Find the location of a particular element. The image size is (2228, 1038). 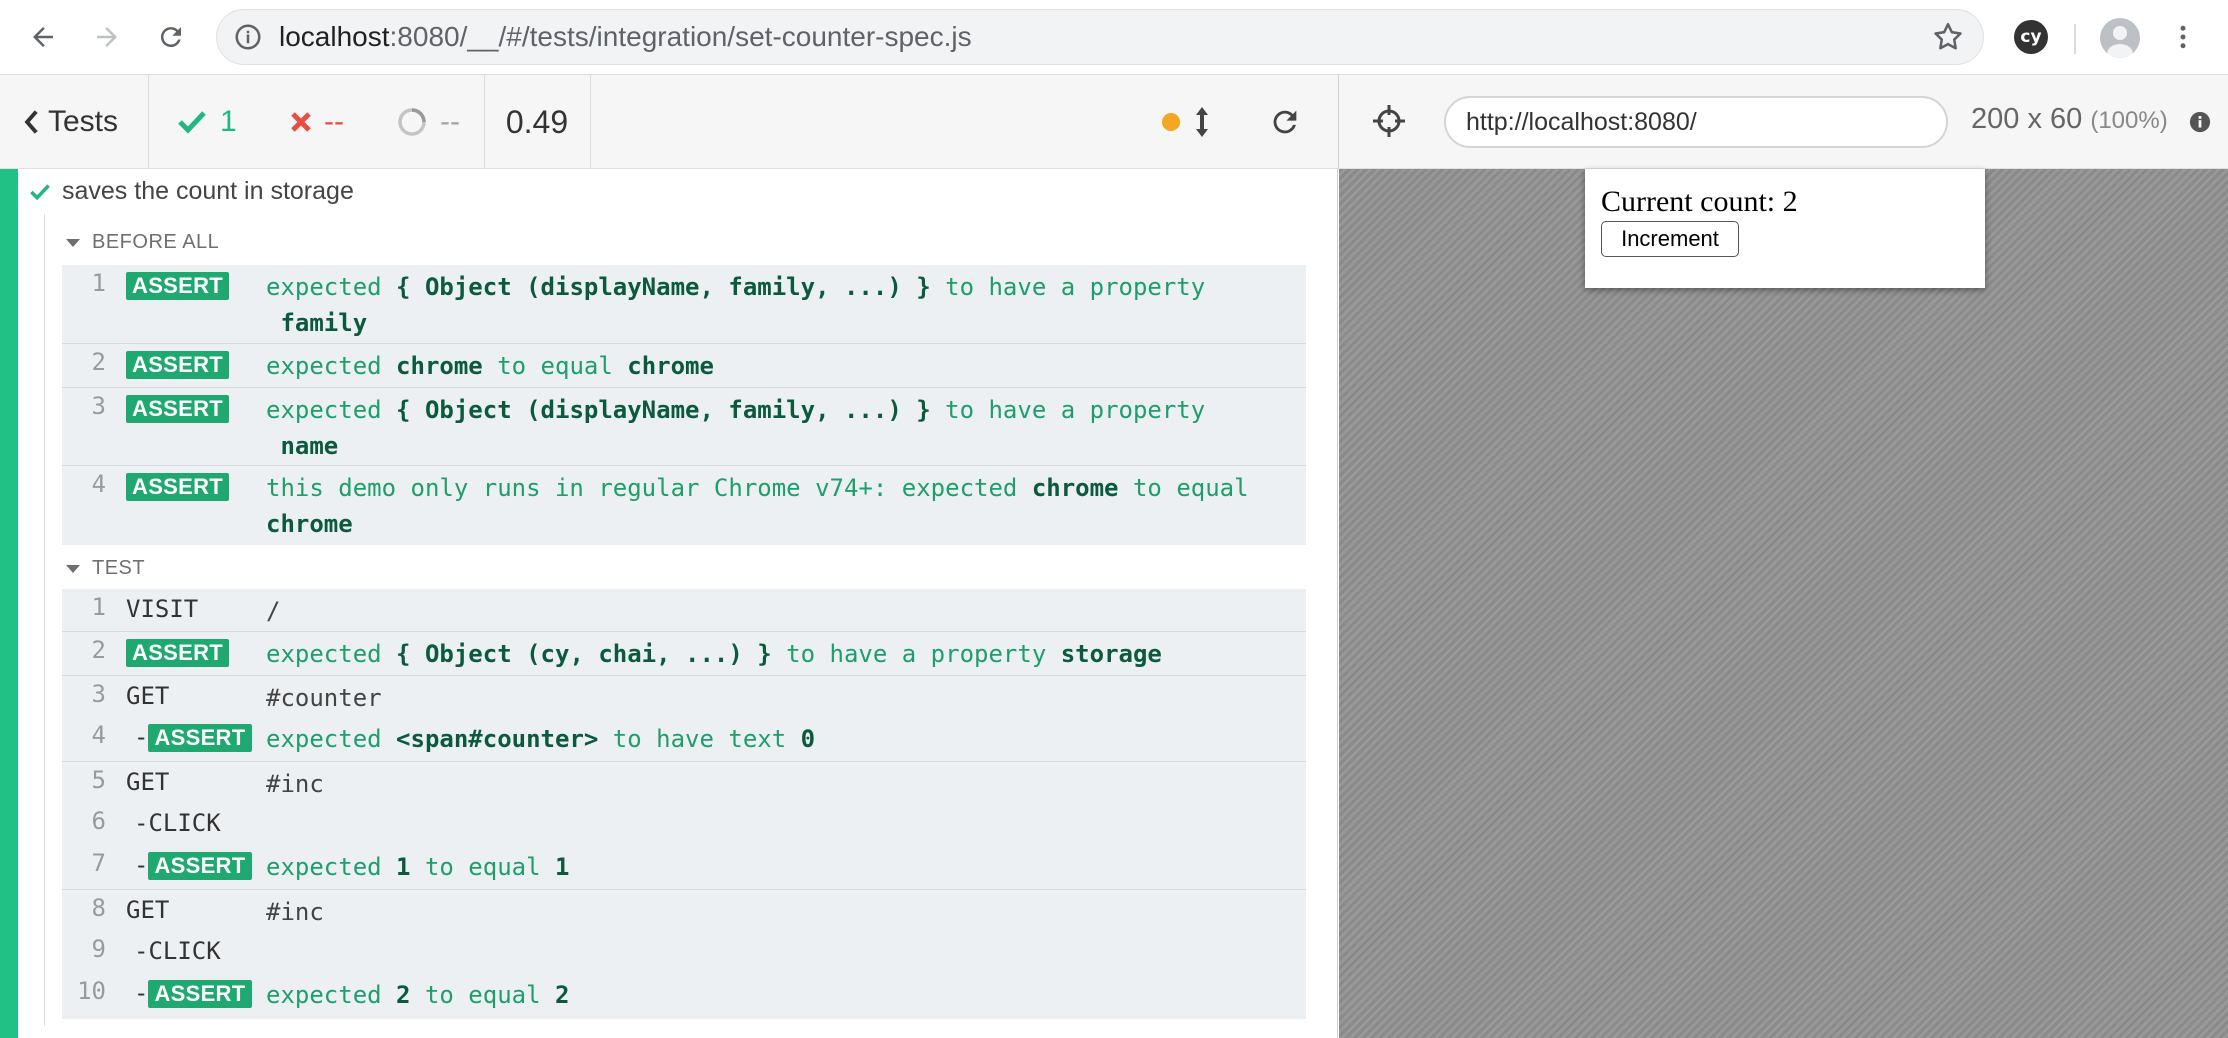

profile-avatar-icon is located at coordinates (2120, 38).